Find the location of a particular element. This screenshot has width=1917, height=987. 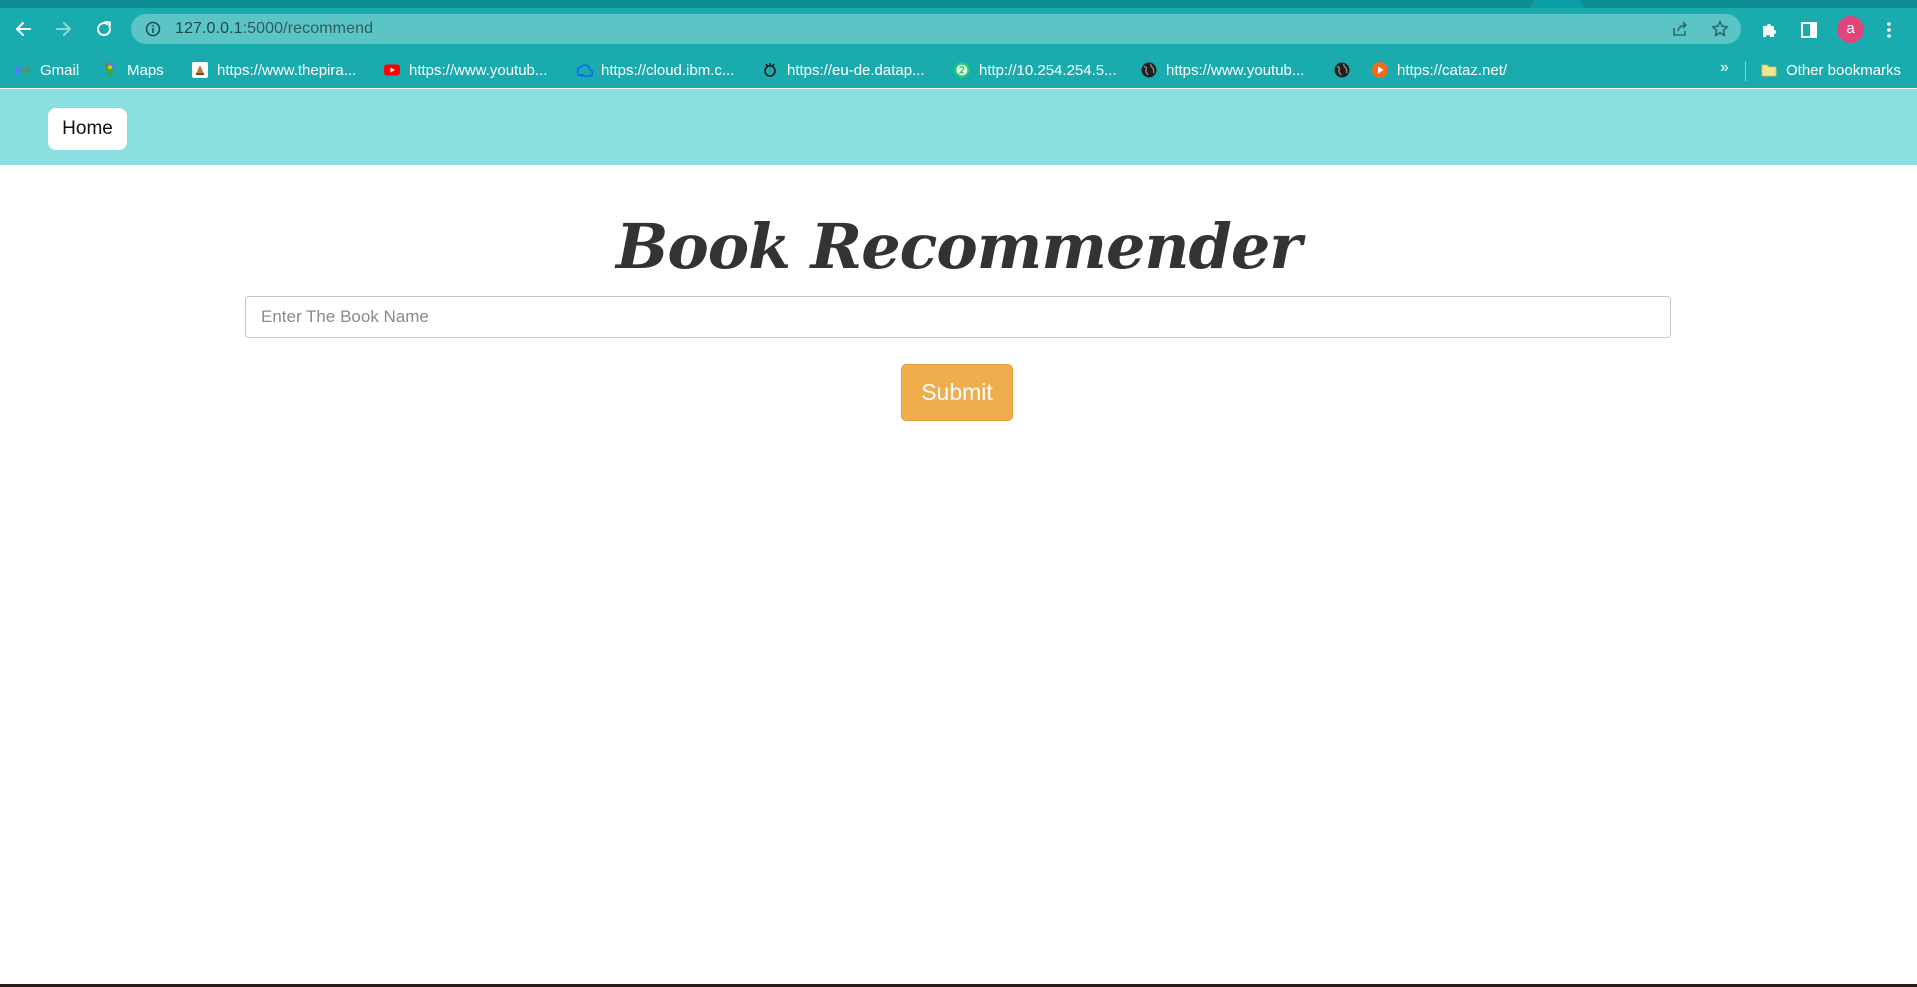

back-arrow-icon is located at coordinates (23, 29).